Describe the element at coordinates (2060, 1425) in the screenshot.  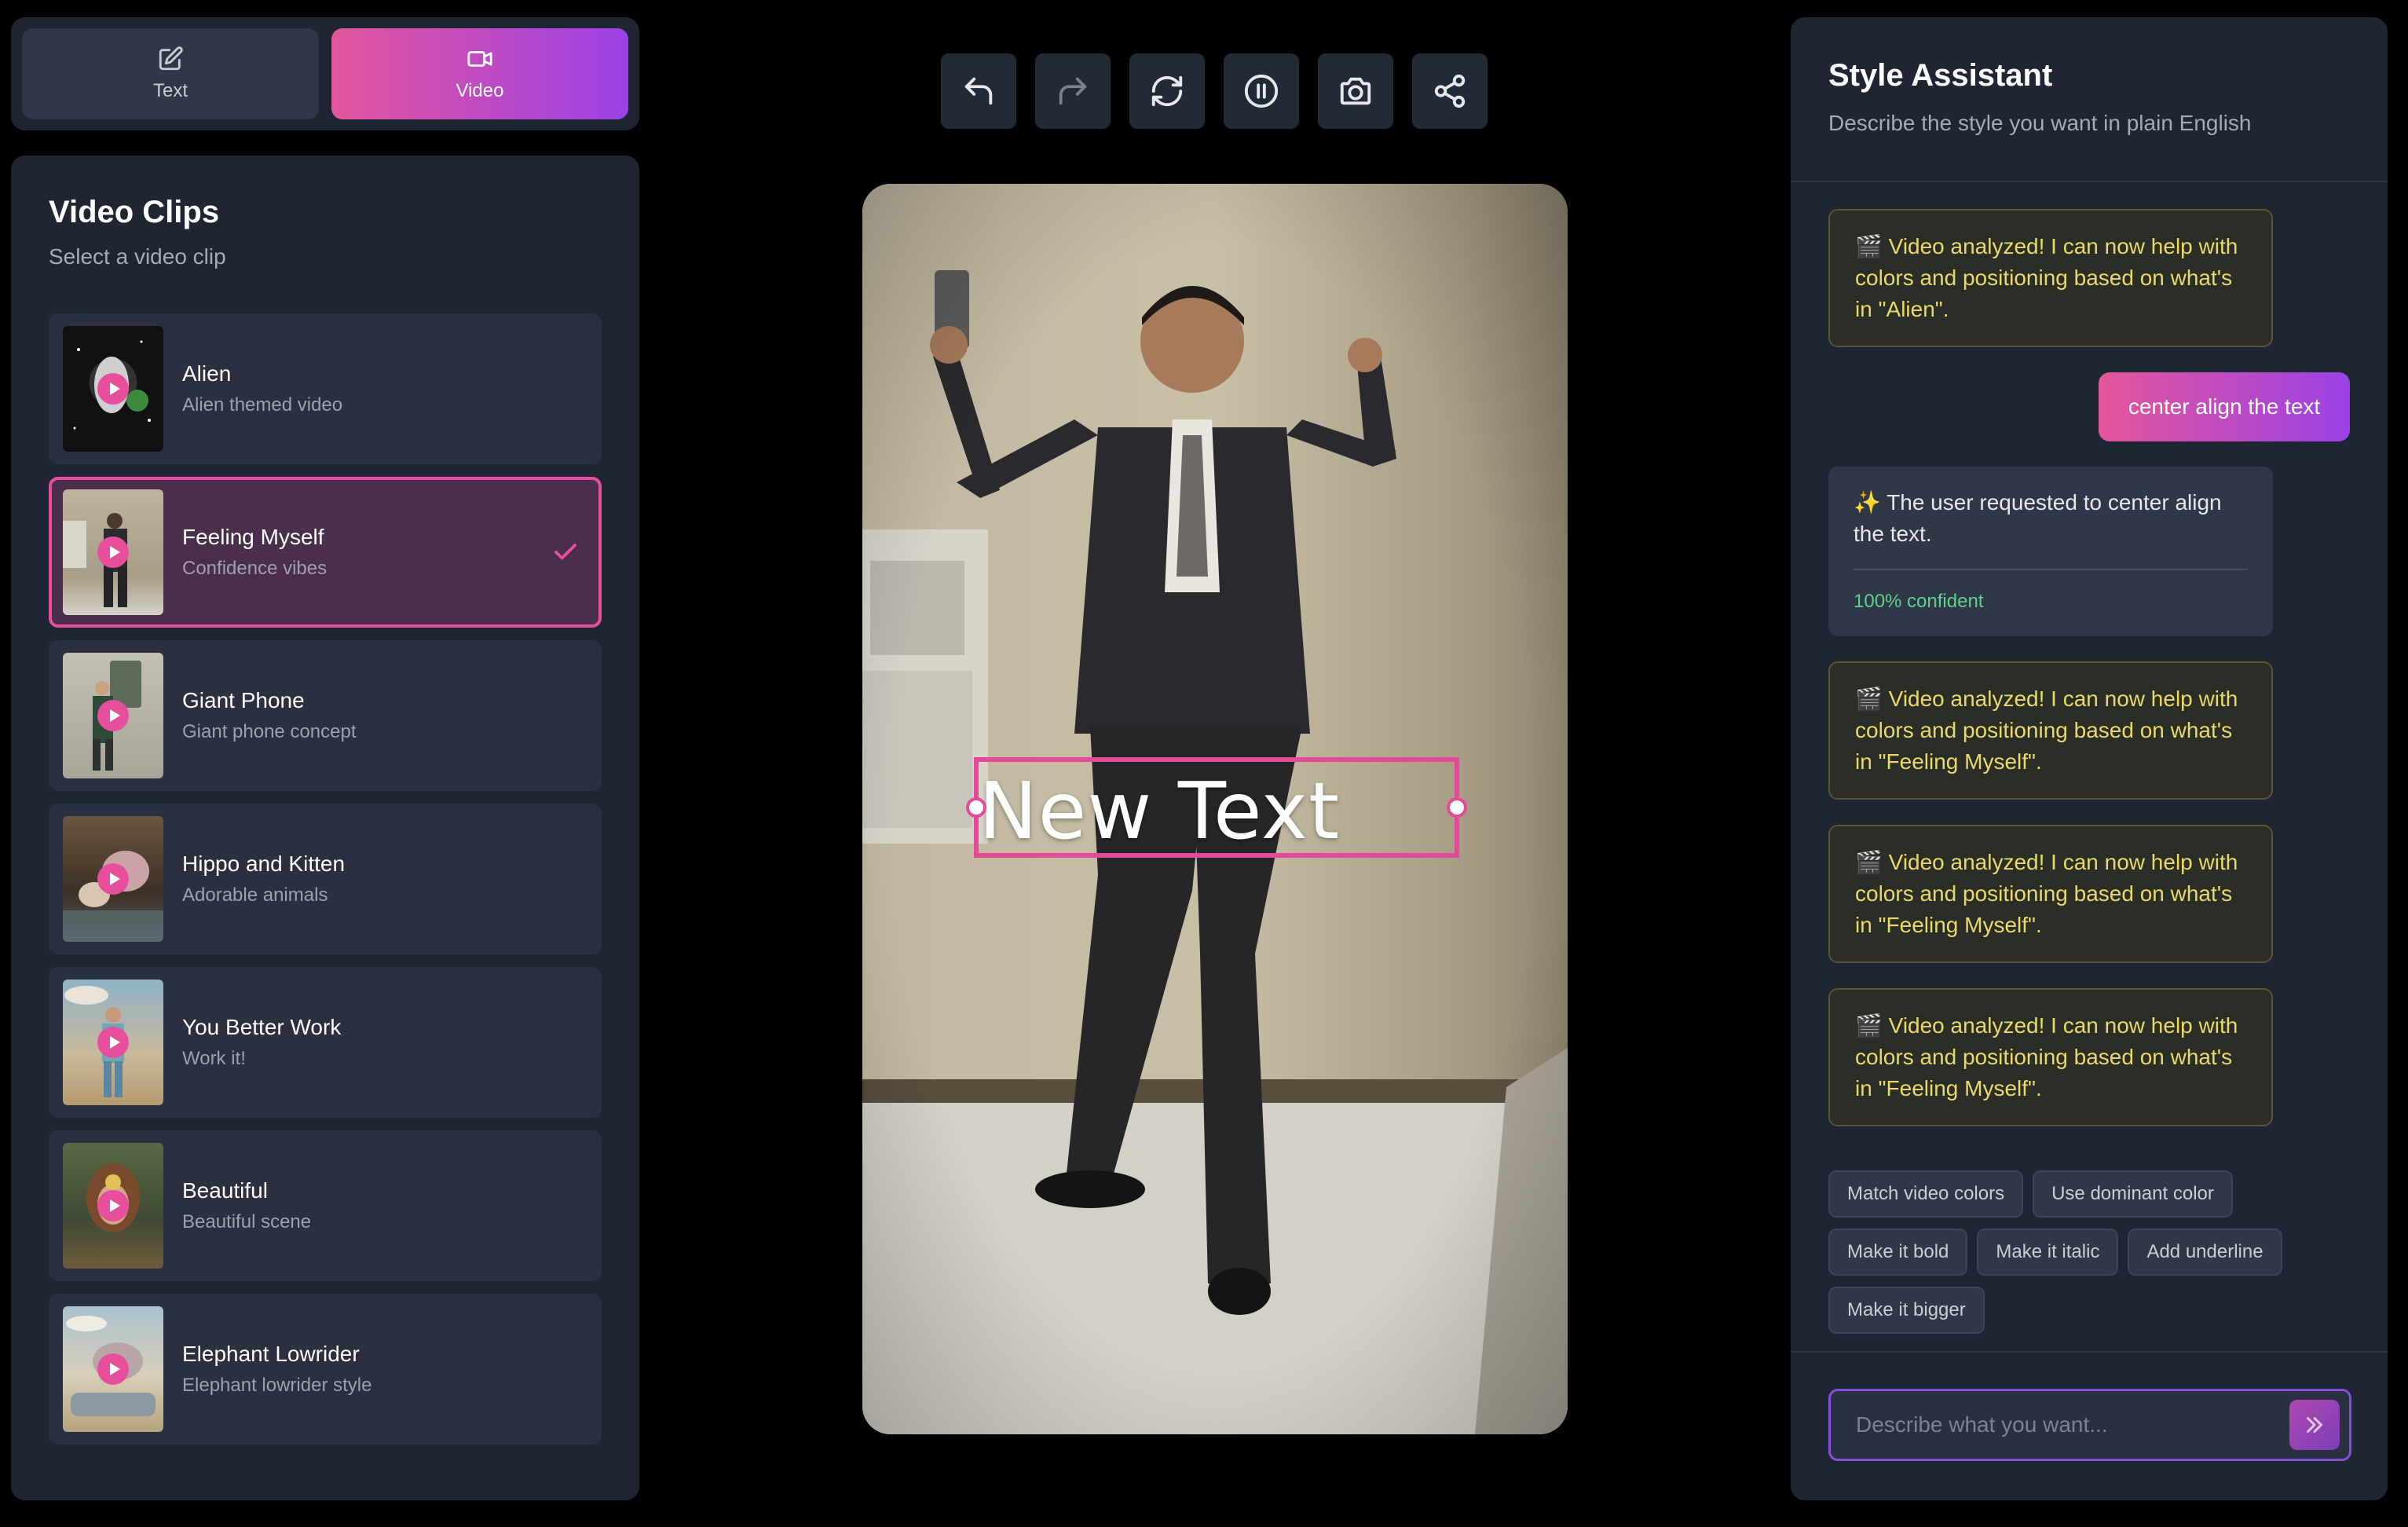
I see `chat-input` at that location.